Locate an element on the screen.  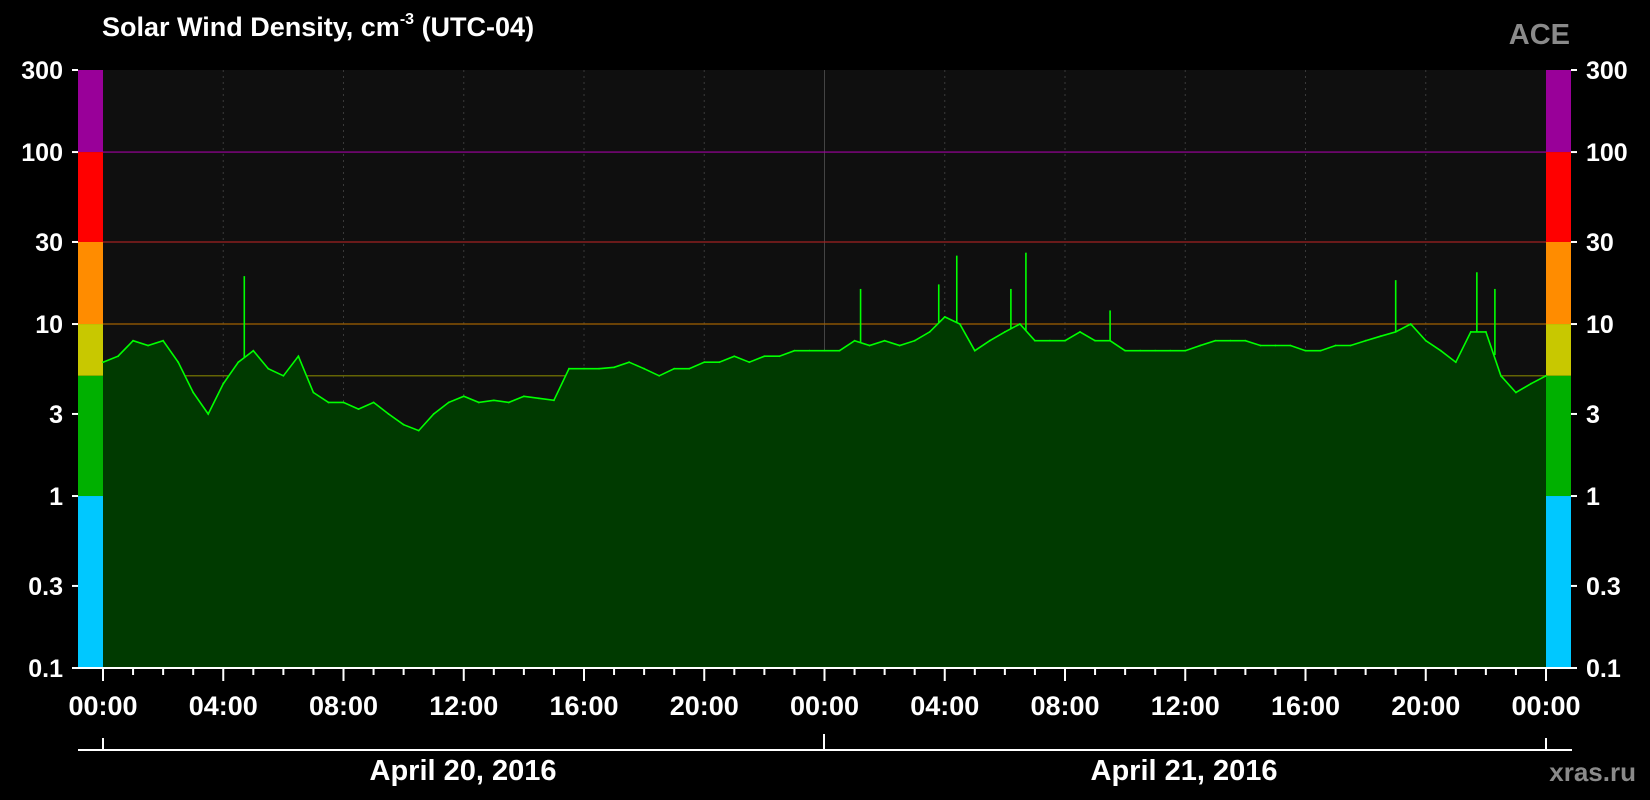
chart-title-superscript: -3 is located at coordinates (407, 19).